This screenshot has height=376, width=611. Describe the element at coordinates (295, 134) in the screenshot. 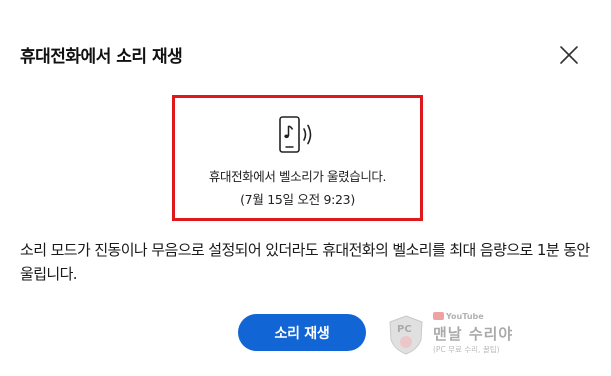

I see `phone-ringing-icon` at that location.